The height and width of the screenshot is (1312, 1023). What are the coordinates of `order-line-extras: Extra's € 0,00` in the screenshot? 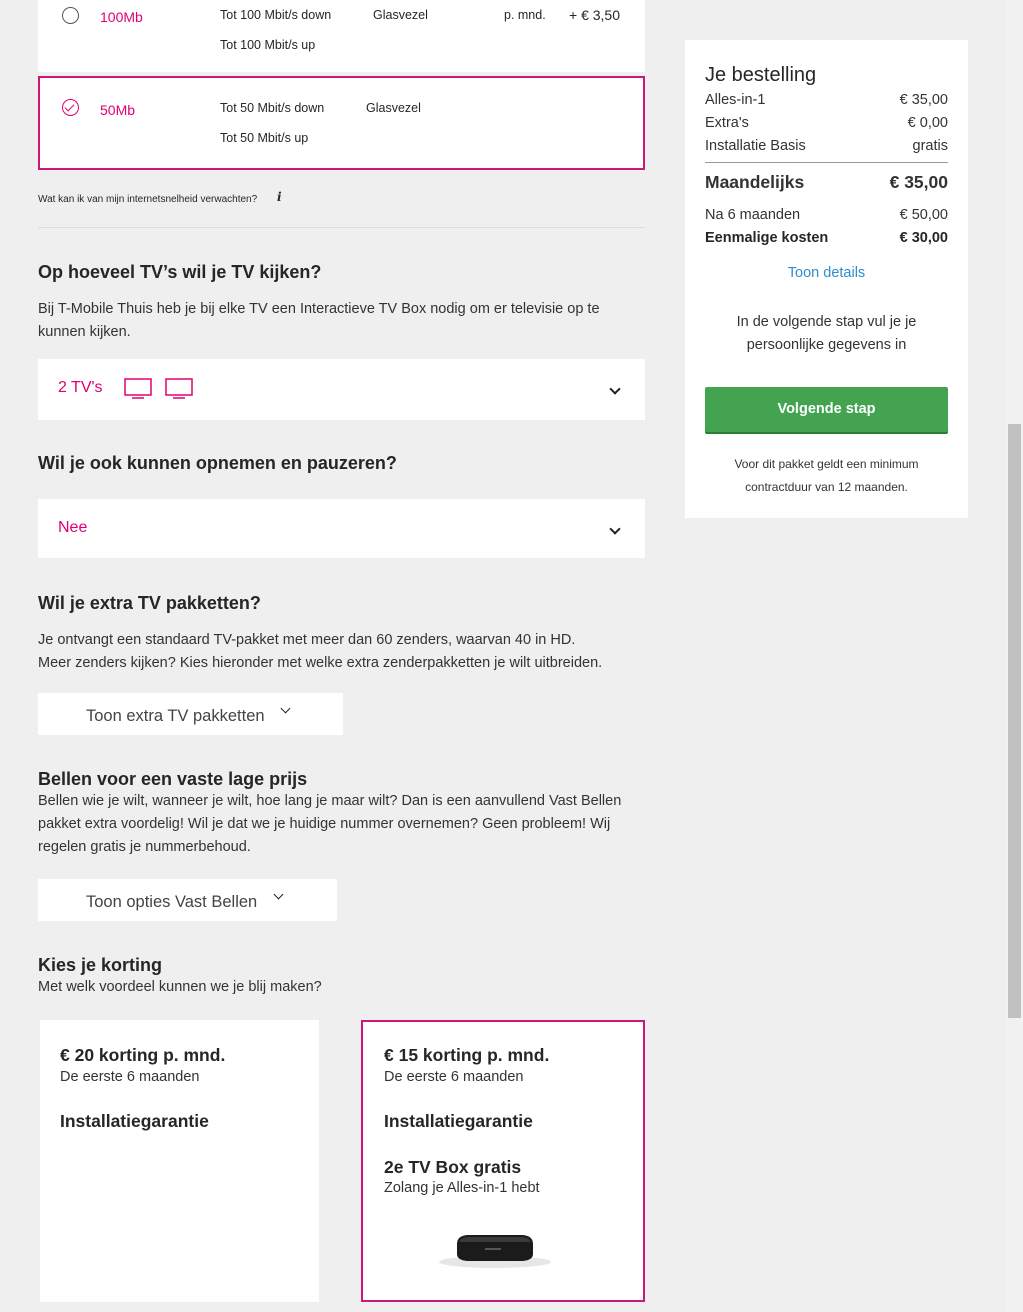 It's located at (826, 123).